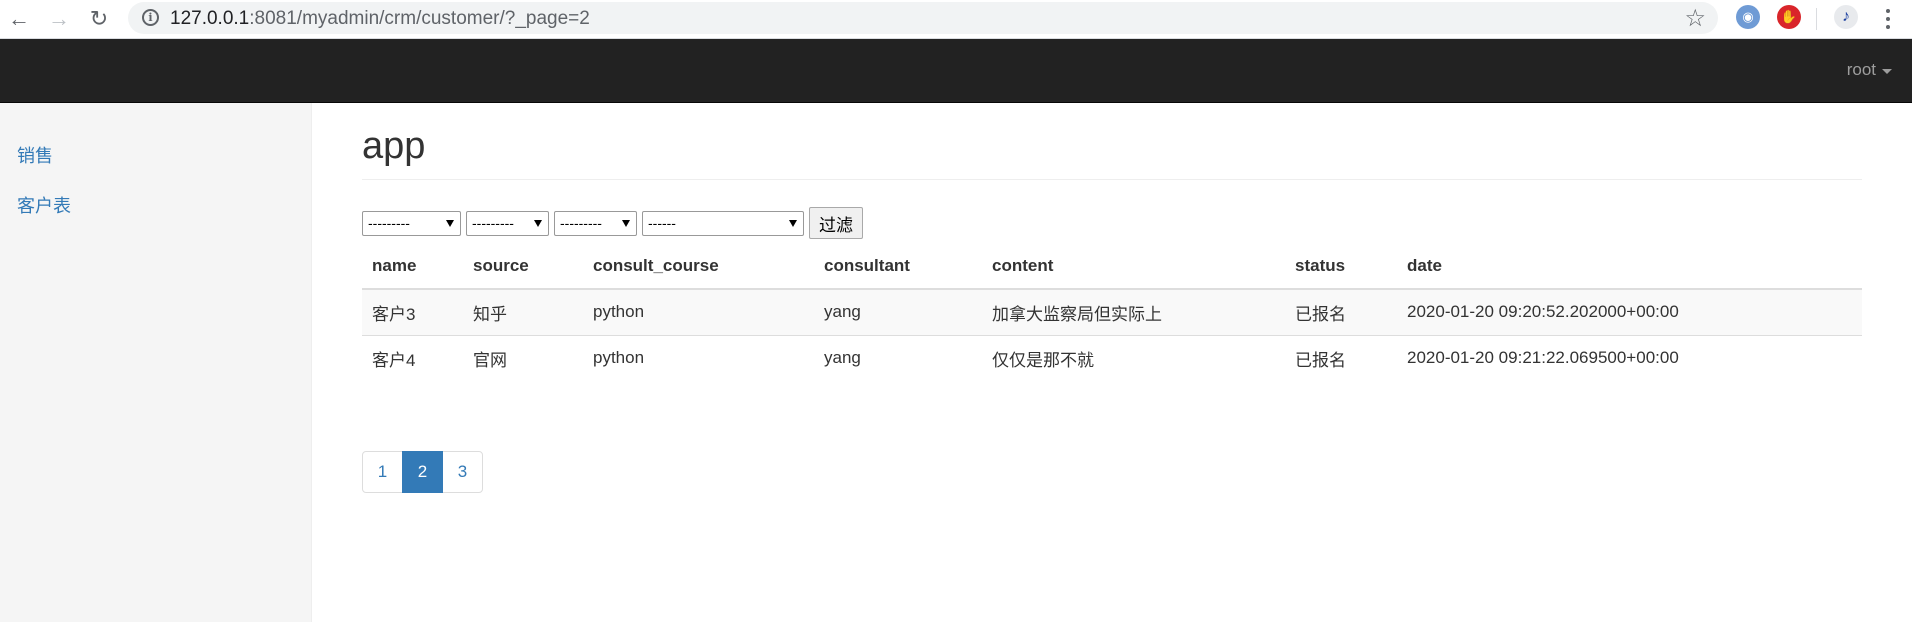 This screenshot has height=622, width=1912. I want to click on adblock-icon: ✋, so click(1789, 17).